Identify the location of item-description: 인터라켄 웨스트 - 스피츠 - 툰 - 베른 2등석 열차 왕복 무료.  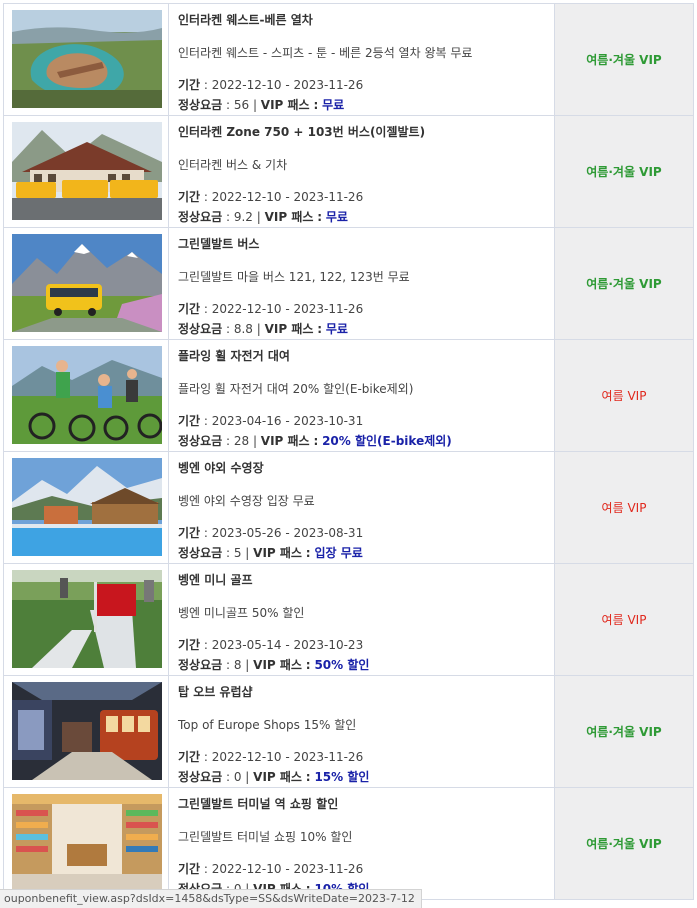
(325, 53).